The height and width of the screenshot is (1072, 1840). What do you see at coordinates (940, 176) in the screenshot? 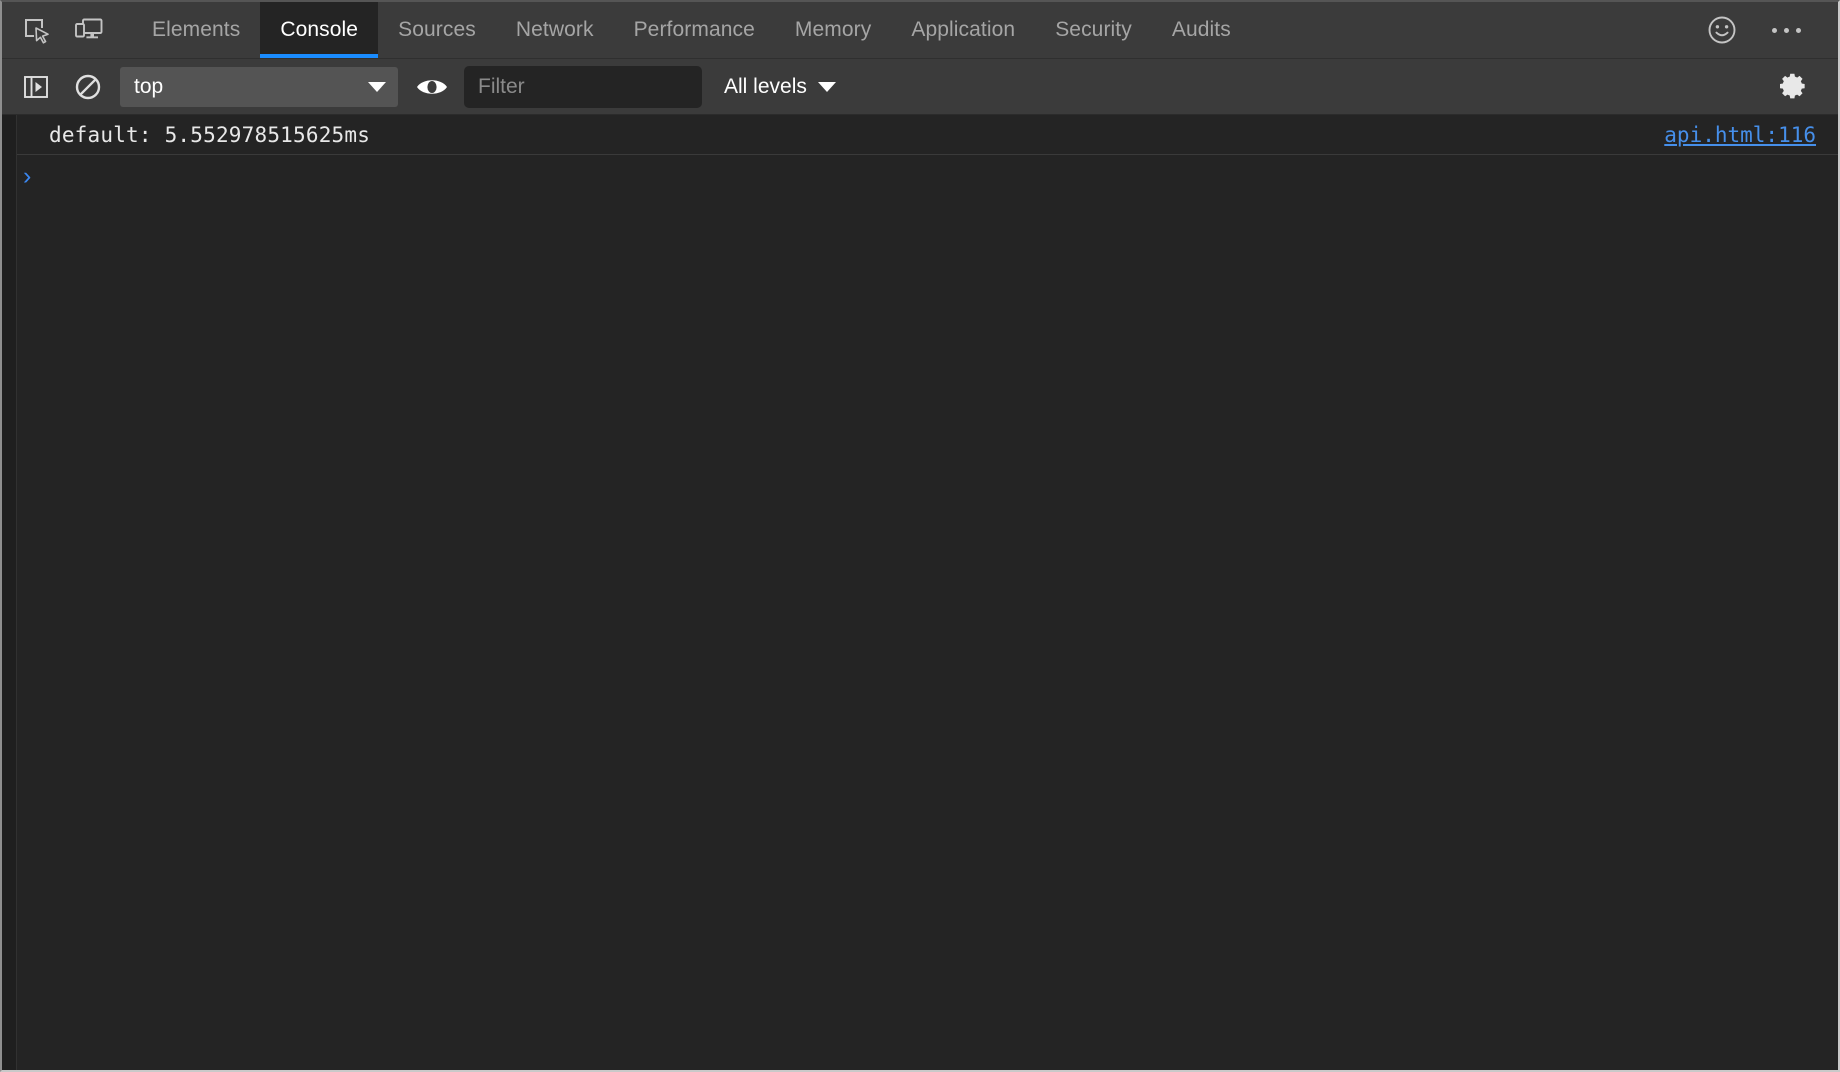
I see `console-prompt-input` at bounding box center [940, 176].